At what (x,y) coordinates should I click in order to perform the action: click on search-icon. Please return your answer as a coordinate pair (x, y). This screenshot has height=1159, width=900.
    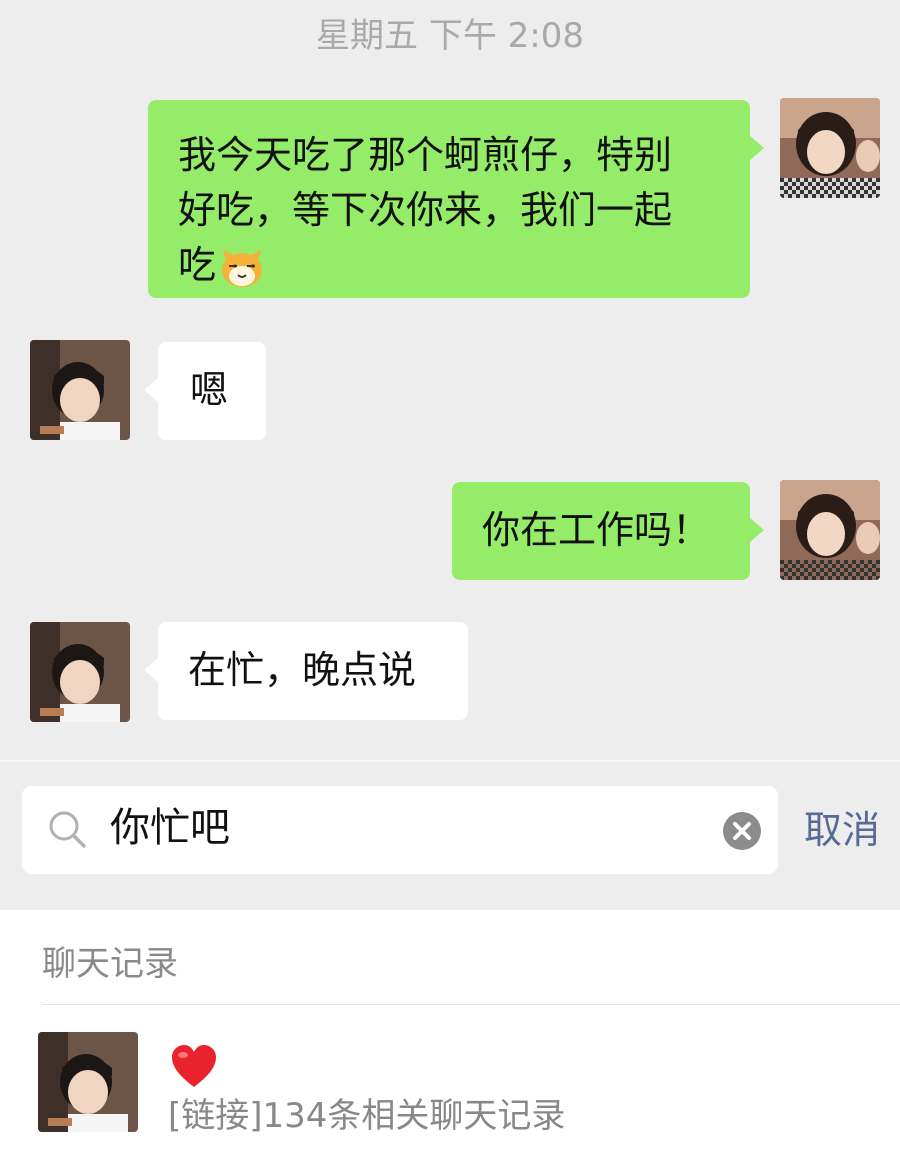
    Looking at the image, I should click on (68, 830).